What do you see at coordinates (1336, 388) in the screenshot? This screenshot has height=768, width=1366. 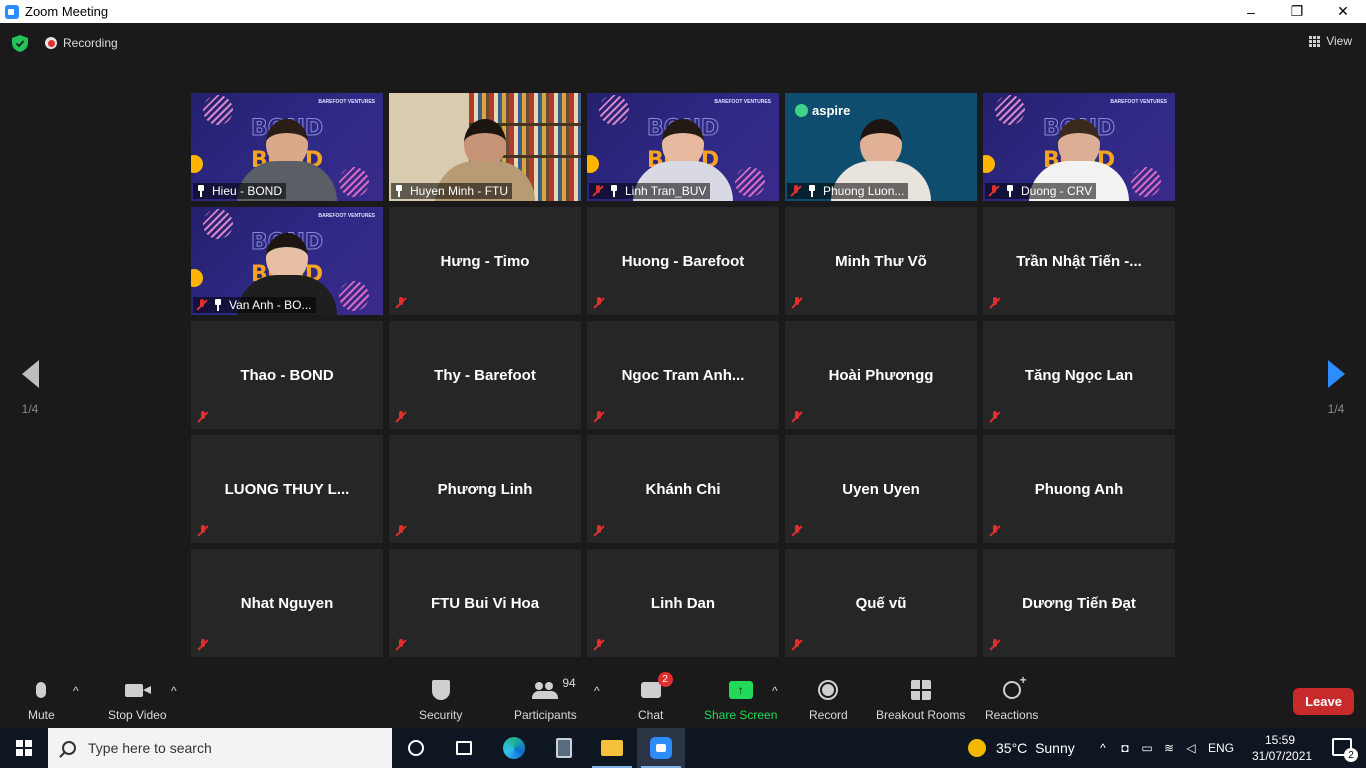 I see `next-page-button: 1/4` at bounding box center [1336, 388].